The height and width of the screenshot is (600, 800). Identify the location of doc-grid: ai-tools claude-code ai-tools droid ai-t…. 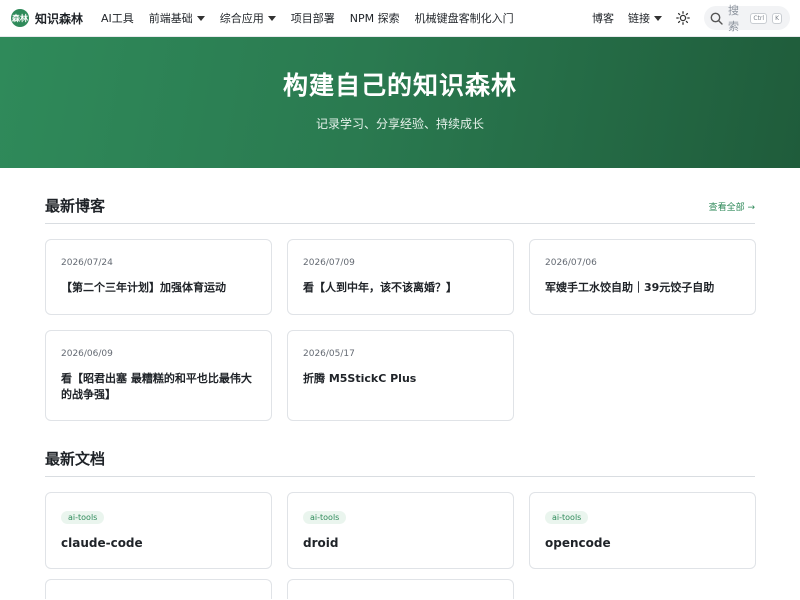
(400, 523).